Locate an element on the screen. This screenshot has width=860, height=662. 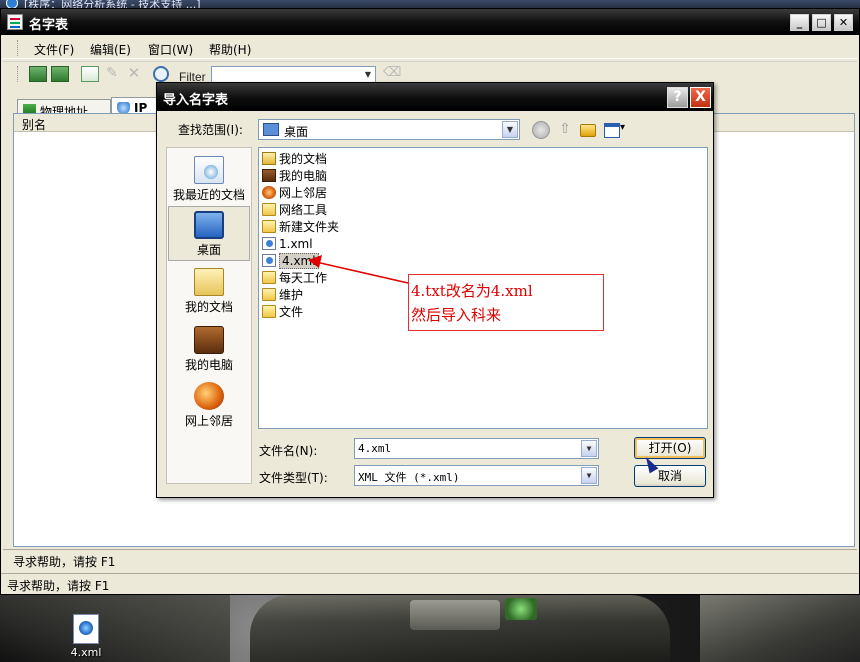
menu-edit: 编辑(E) is located at coordinates (110, 49).